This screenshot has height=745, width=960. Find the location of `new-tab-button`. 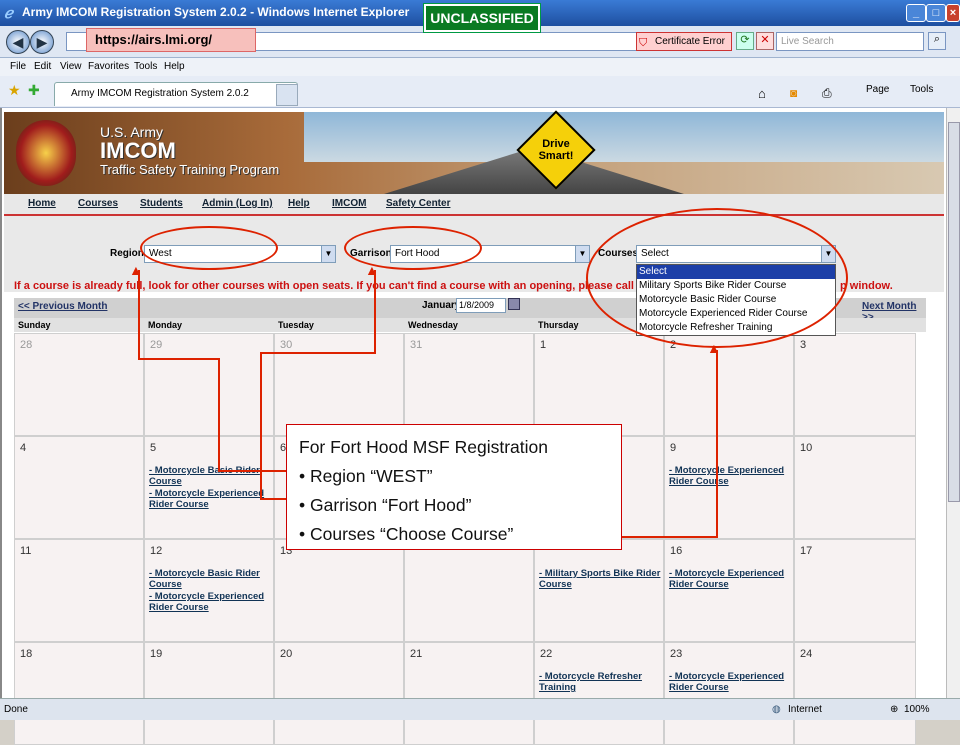

new-tab-button is located at coordinates (287, 95).